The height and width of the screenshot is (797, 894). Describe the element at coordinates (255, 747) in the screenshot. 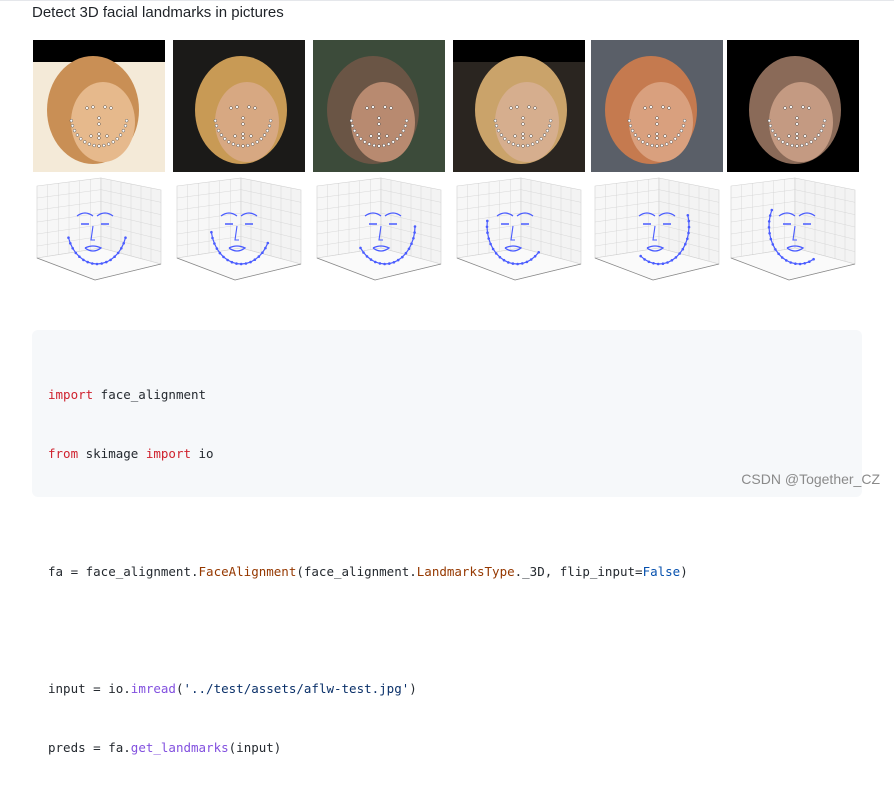

I see `code-text: (input)` at that location.